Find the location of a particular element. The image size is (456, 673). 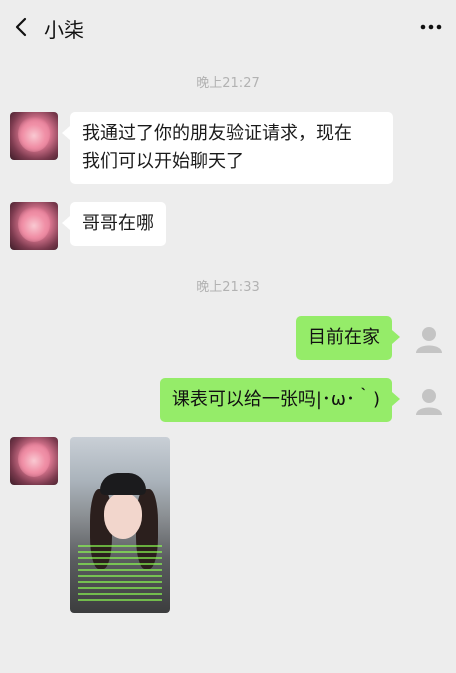

message-bubble-outgoing: 目前在家 is located at coordinates (348, 338).